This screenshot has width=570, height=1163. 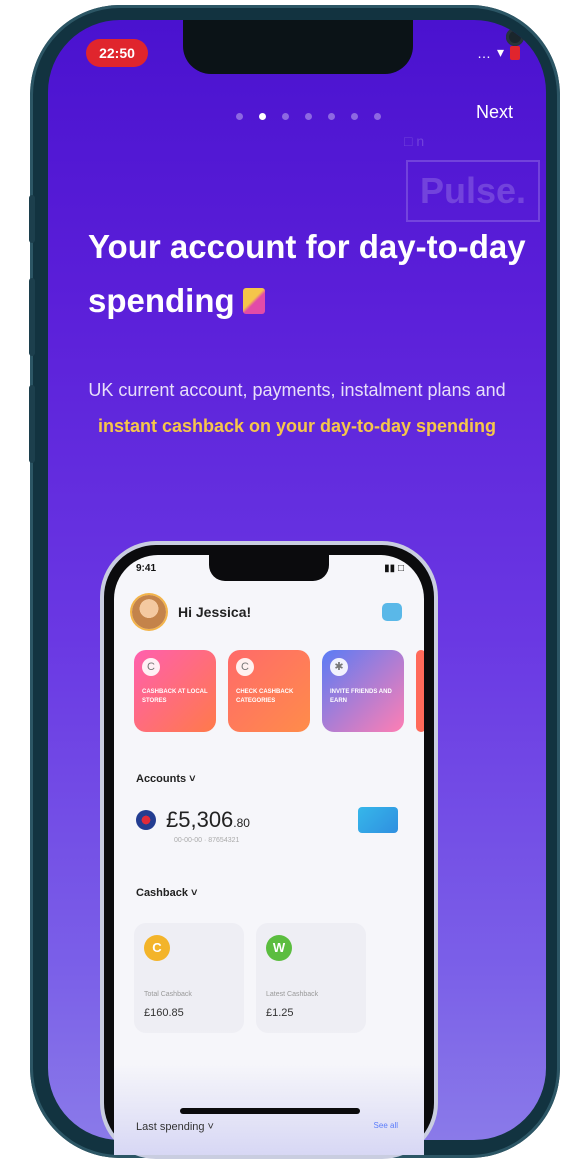 I want to click on balance-main: £5,306, so click(x=200, y=819).